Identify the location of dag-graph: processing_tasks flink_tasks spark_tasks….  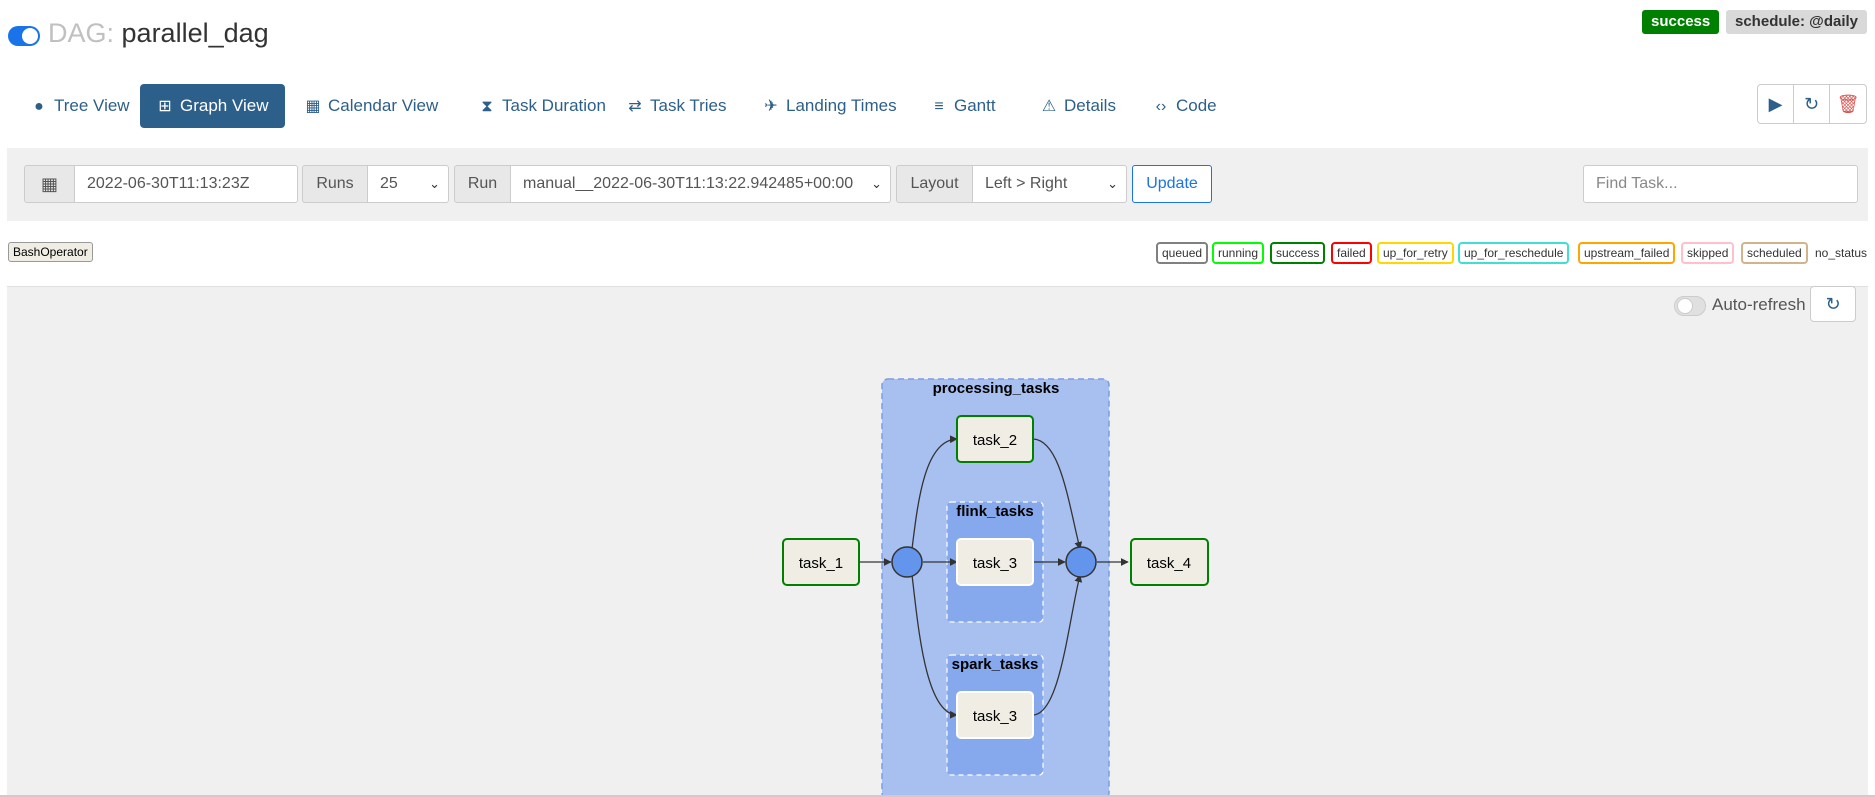
(995, 587).